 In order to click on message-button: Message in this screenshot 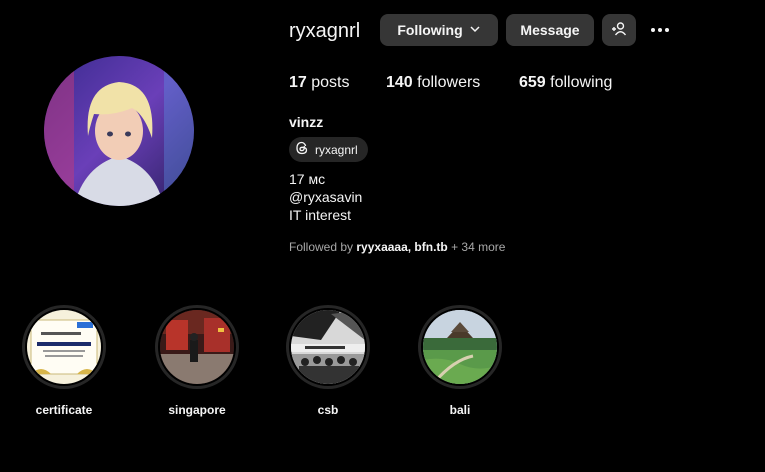, I will do `click(550, 30)`.